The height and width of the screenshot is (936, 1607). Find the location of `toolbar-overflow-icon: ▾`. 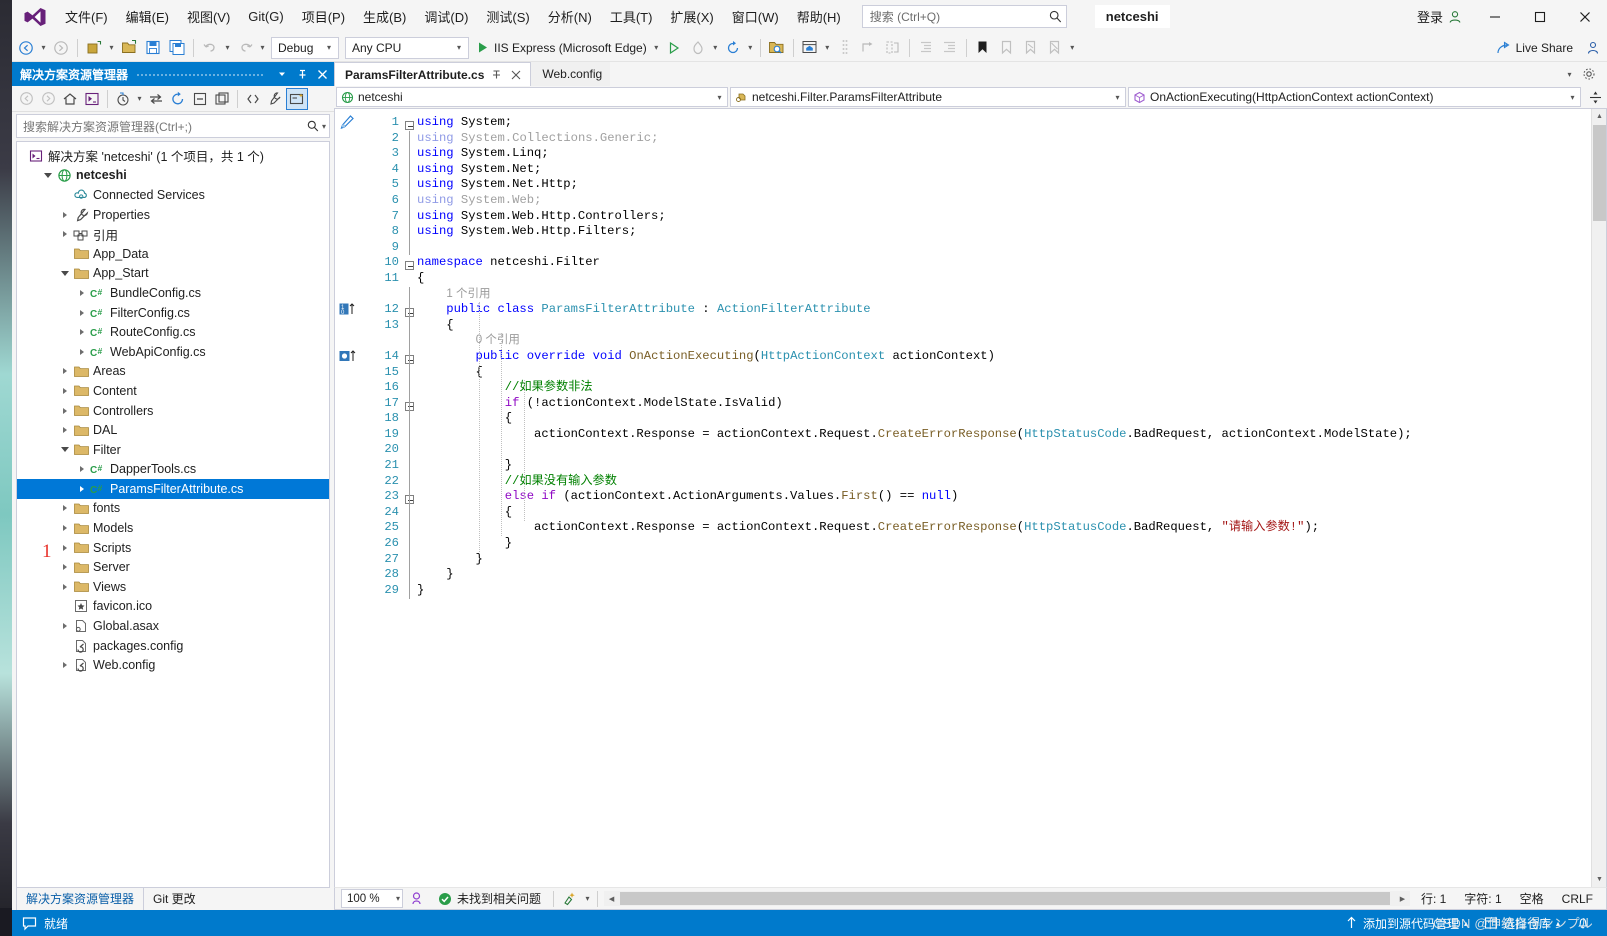

toolbar-overflow-icon: ▾ is located at coordinates (1072, 48).